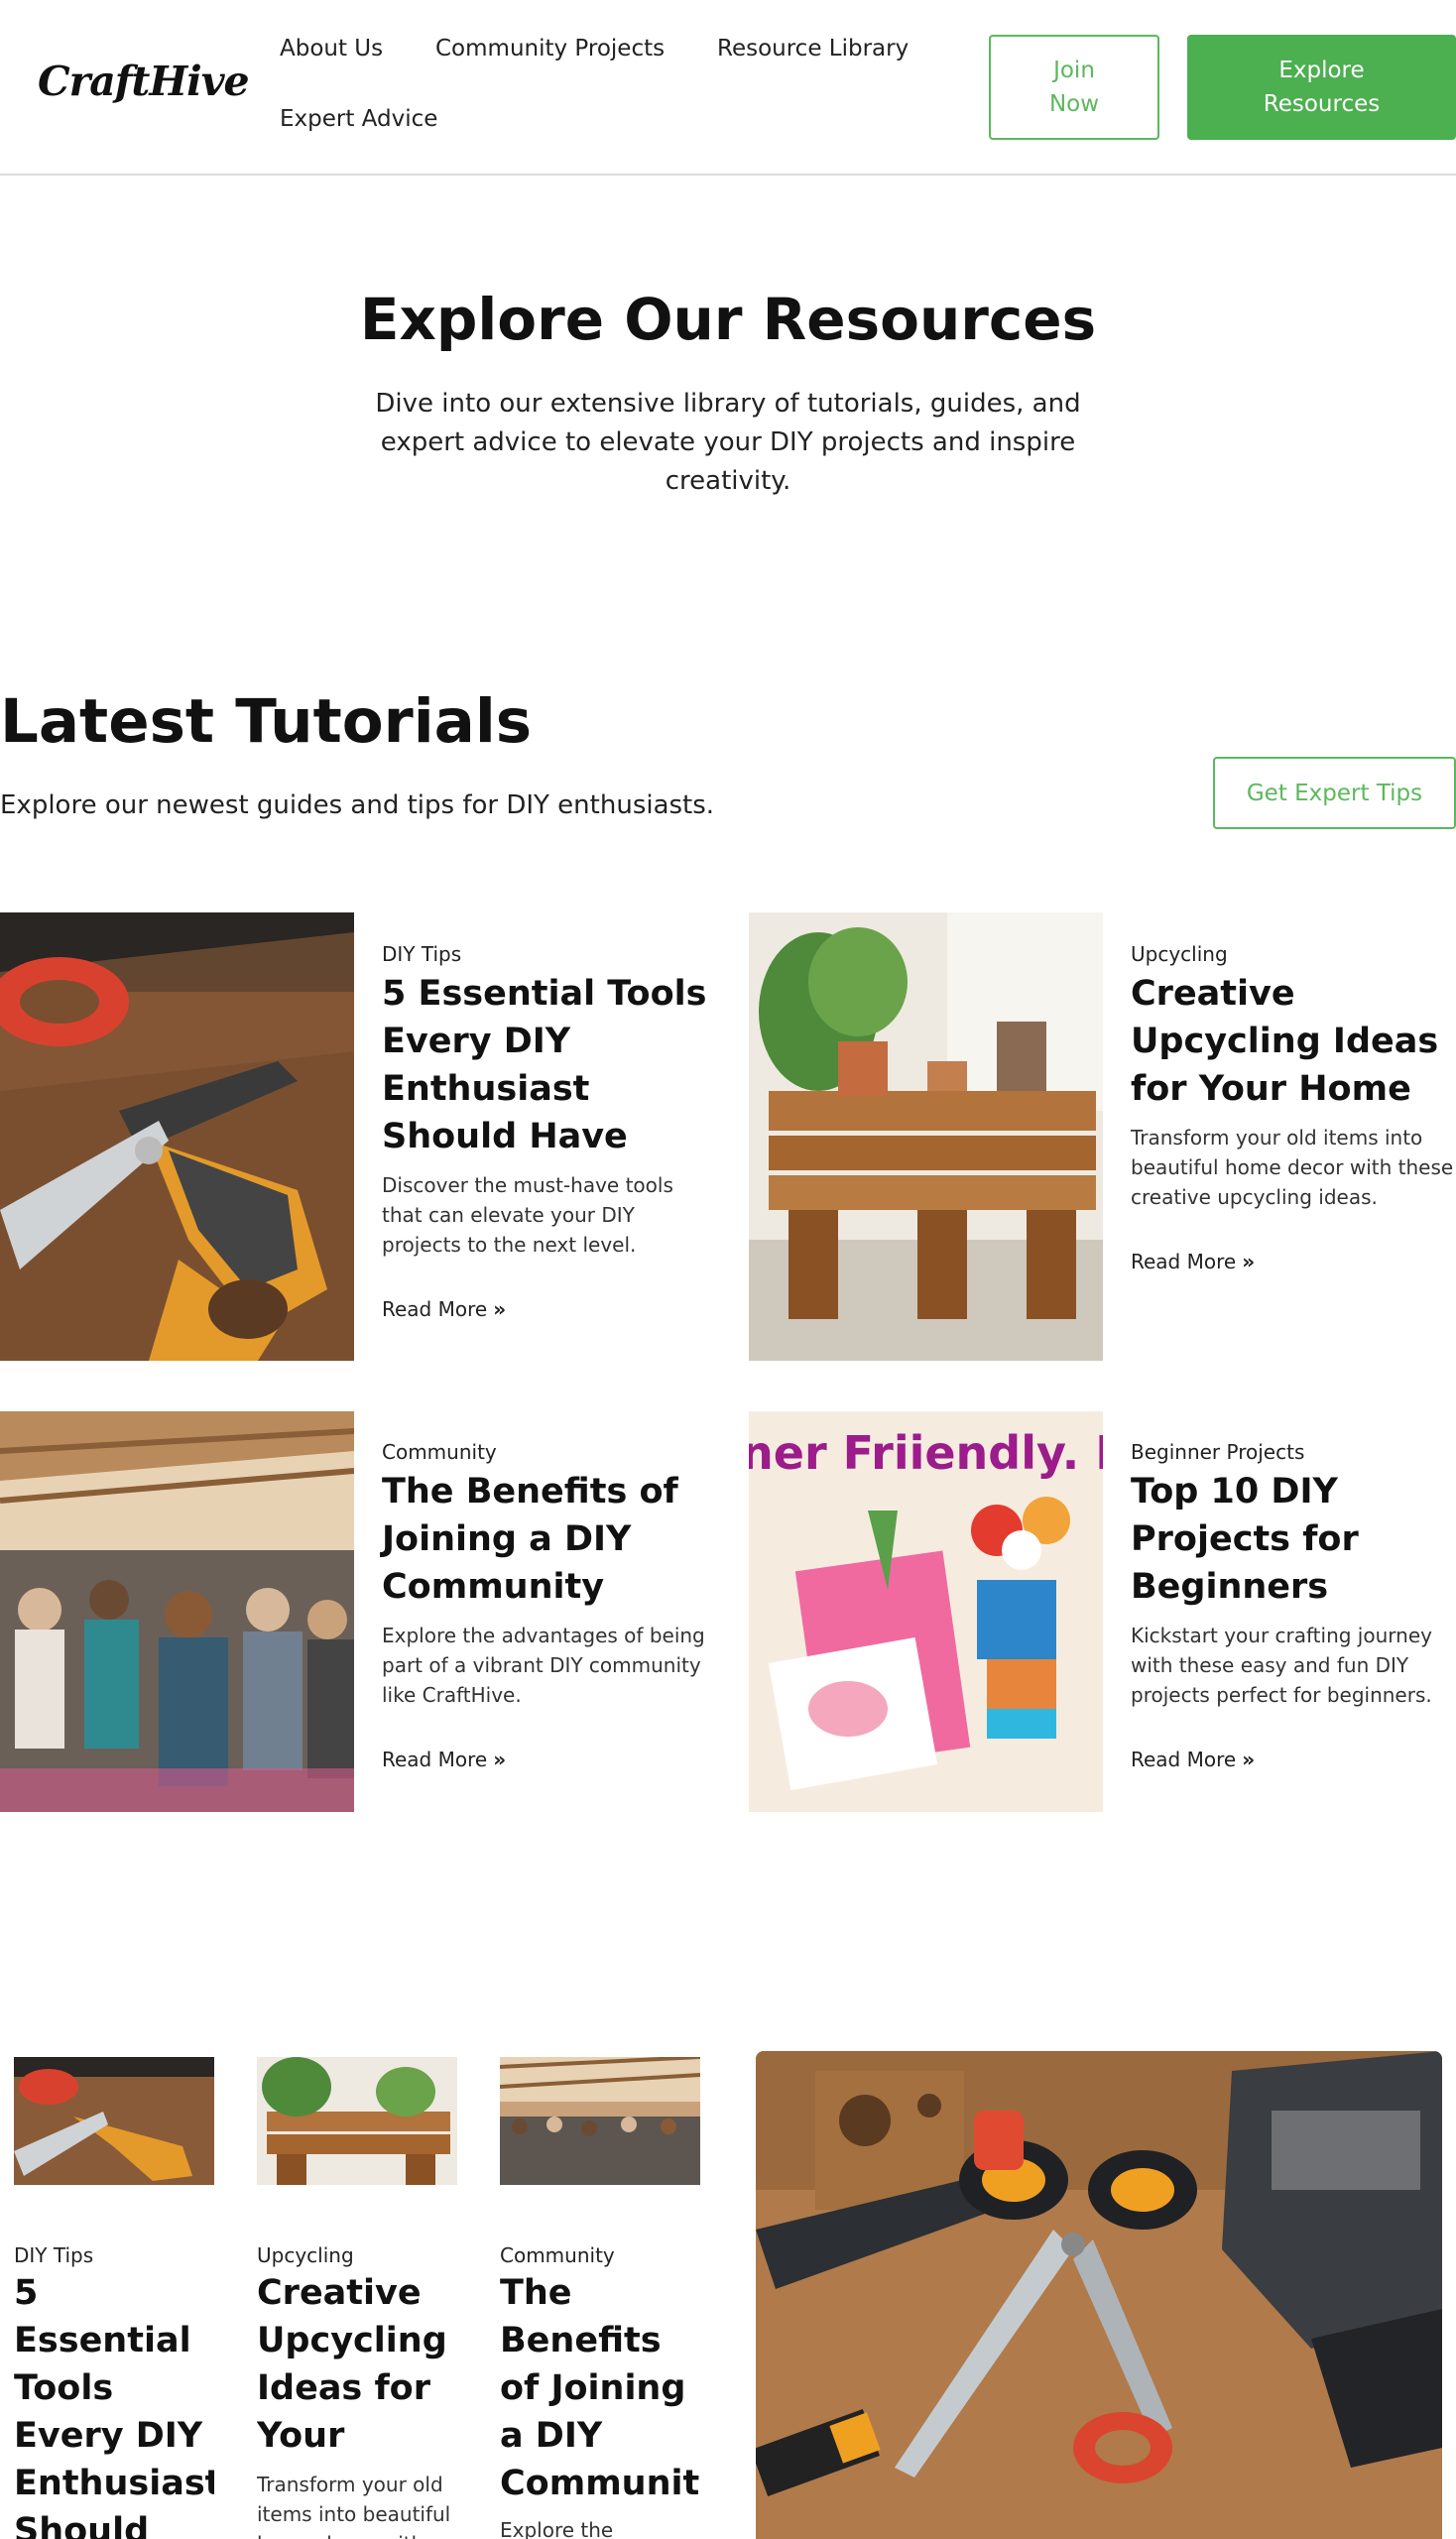 The image size is (1456, 2539). I want to click on featured-title: Creative Upcycling Ideas for Your Home, so click(357, 2366).